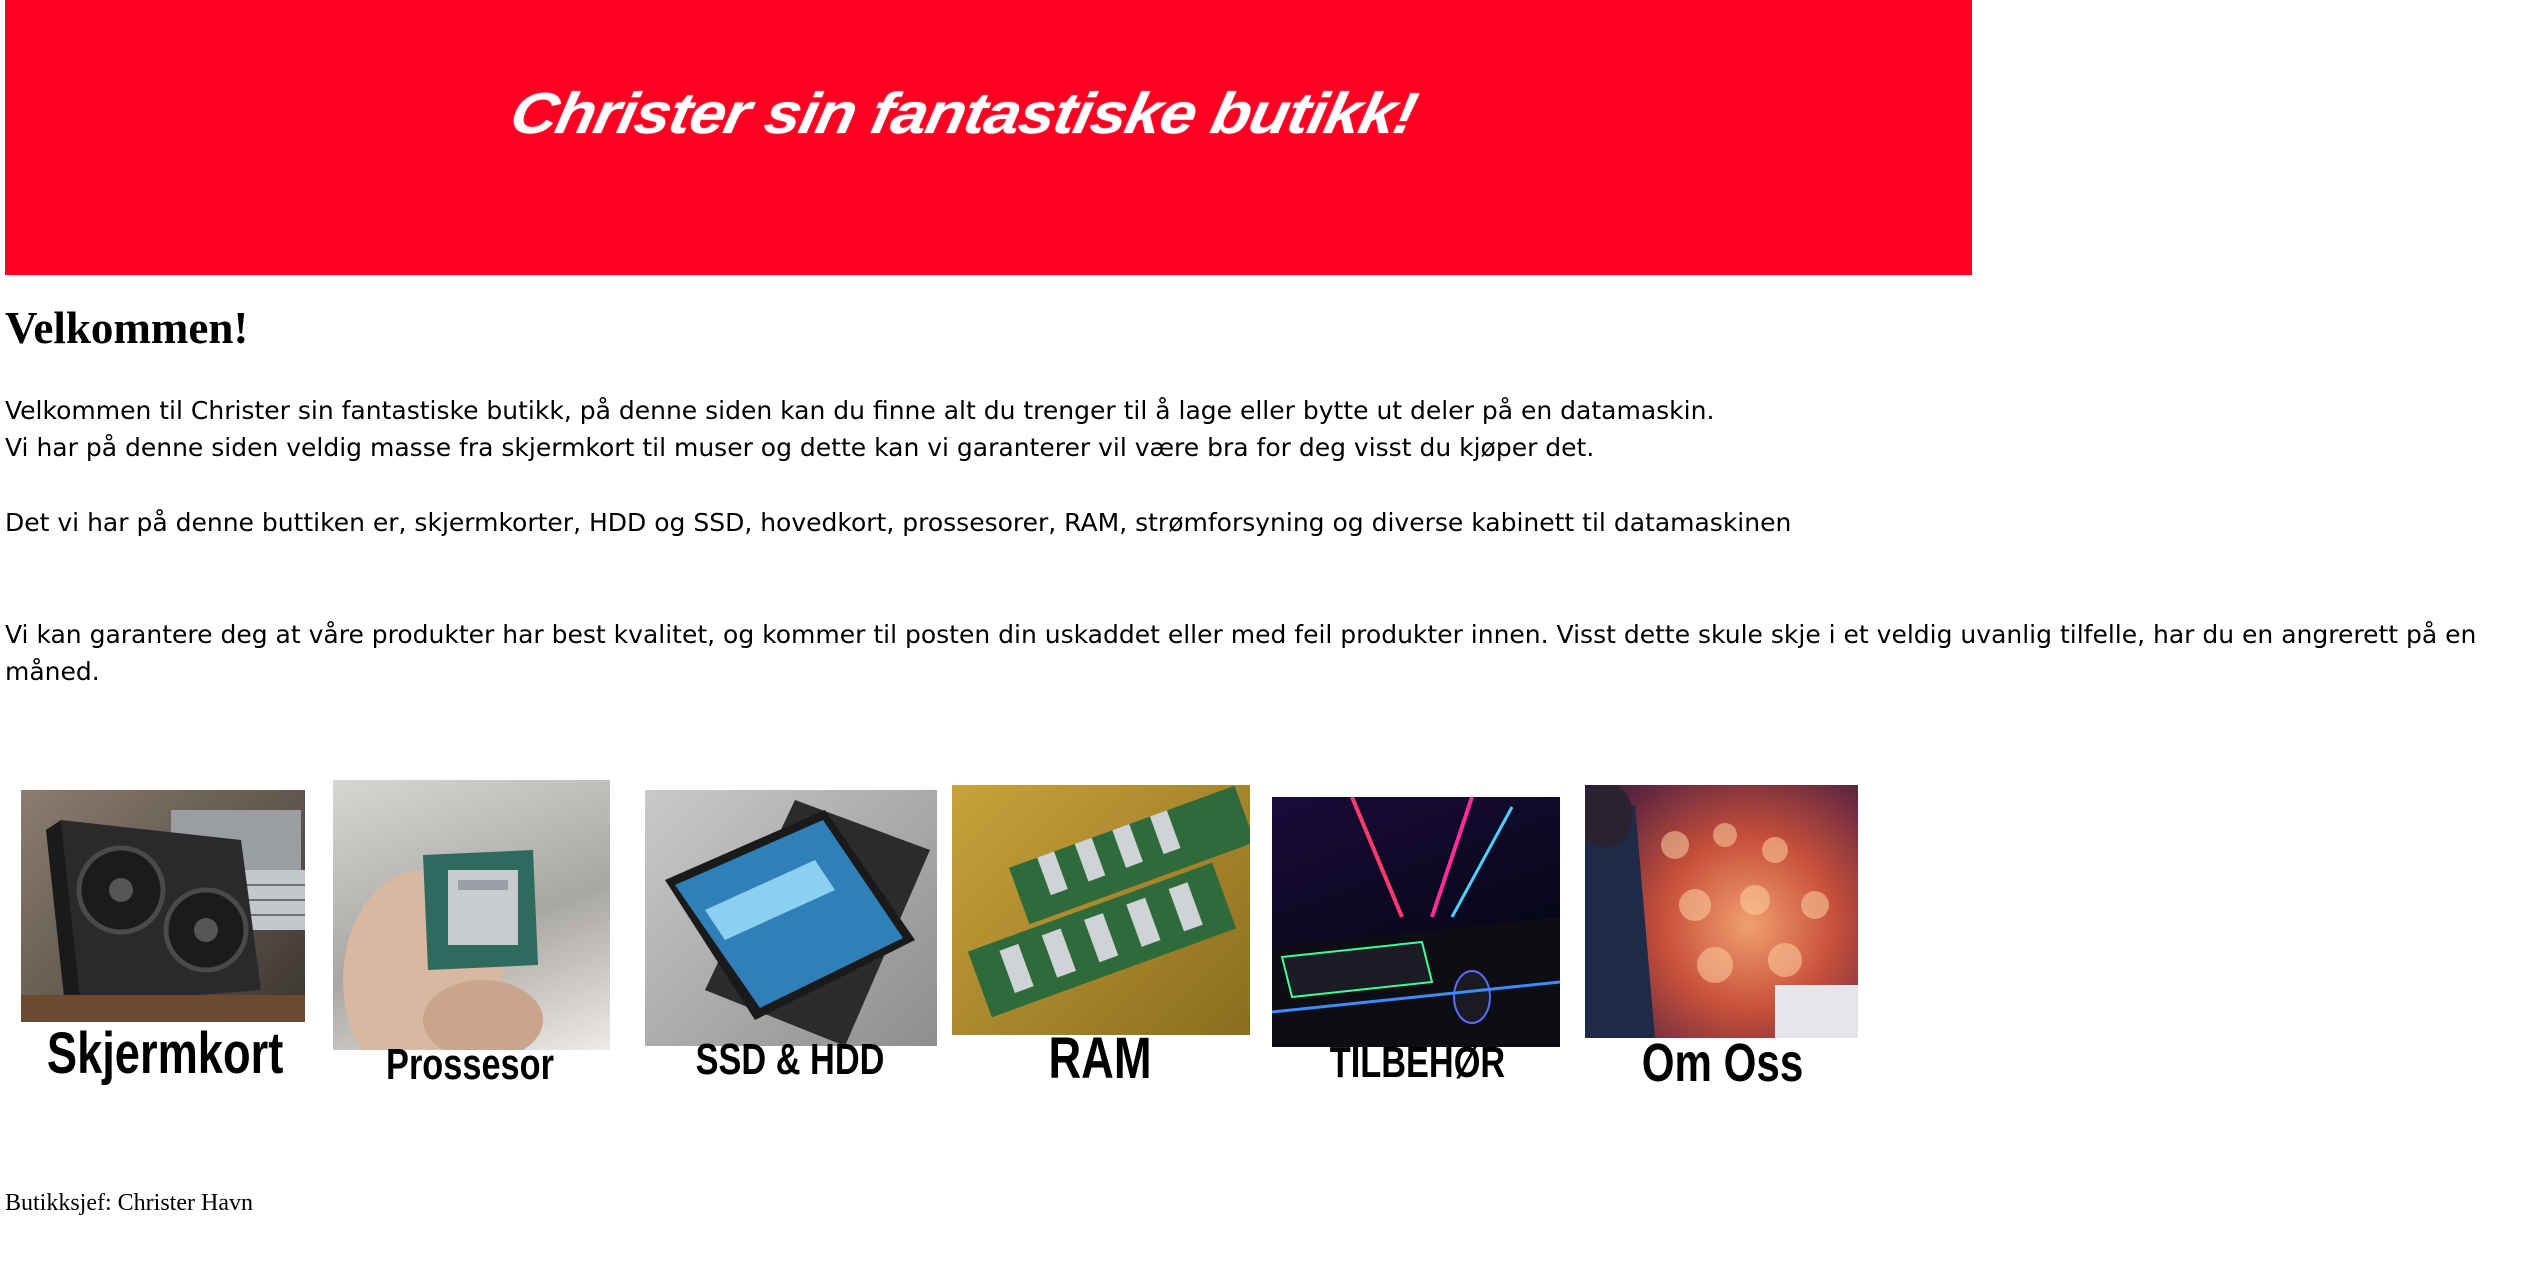 The width and height of the screenshot is (2535, 1288). Describe the element at coordinates (790, 1059) in the screenshot. I see `product-label: SSD & HDD` at that location.